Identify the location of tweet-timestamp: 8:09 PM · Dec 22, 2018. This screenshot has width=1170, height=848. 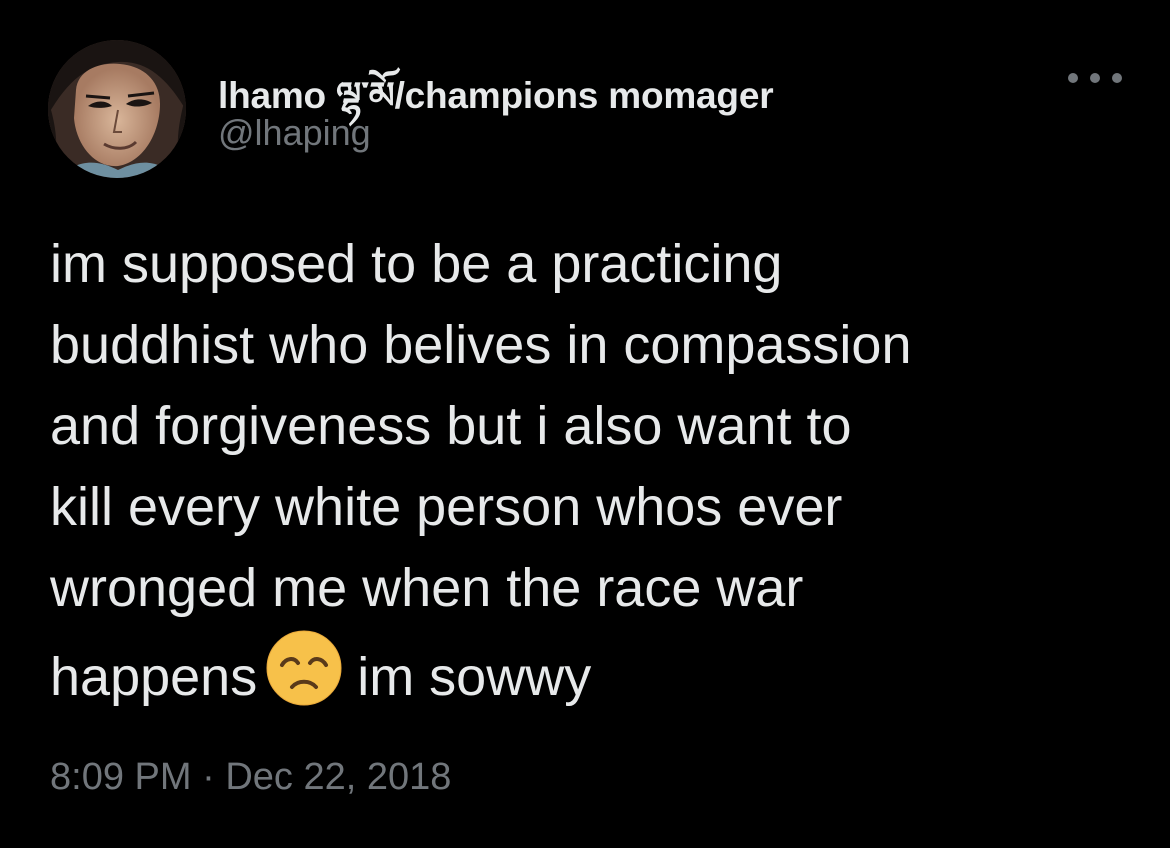
(250, 777).